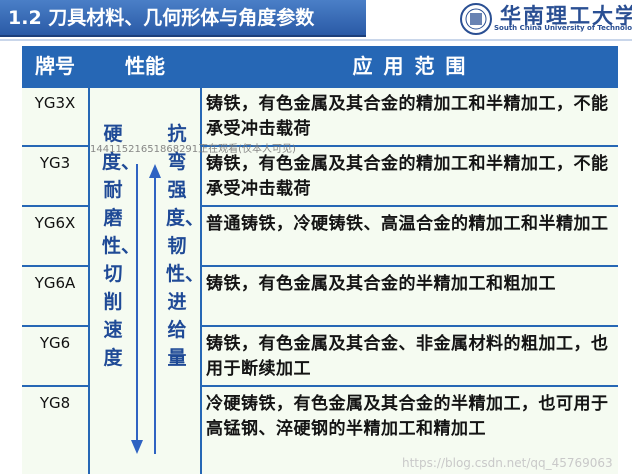 The width and height of the screenshot is (632, 474). Describe the element at coordinates (507, 463) in the screenshot. I see `csdn-watermark: https://blog.csdn.net/qq_45769063` at that location.